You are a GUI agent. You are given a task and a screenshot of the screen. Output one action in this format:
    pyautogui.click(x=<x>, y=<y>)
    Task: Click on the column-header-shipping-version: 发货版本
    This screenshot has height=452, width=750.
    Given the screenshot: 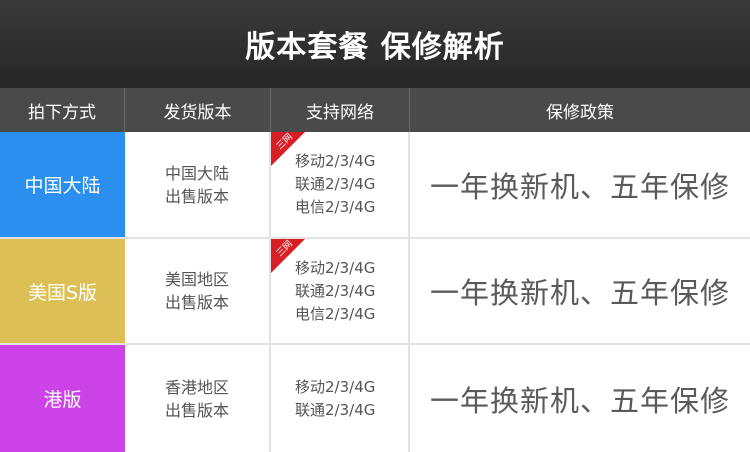 What is the action you would take?
    pyautogui.click(x=198, y=110)
    